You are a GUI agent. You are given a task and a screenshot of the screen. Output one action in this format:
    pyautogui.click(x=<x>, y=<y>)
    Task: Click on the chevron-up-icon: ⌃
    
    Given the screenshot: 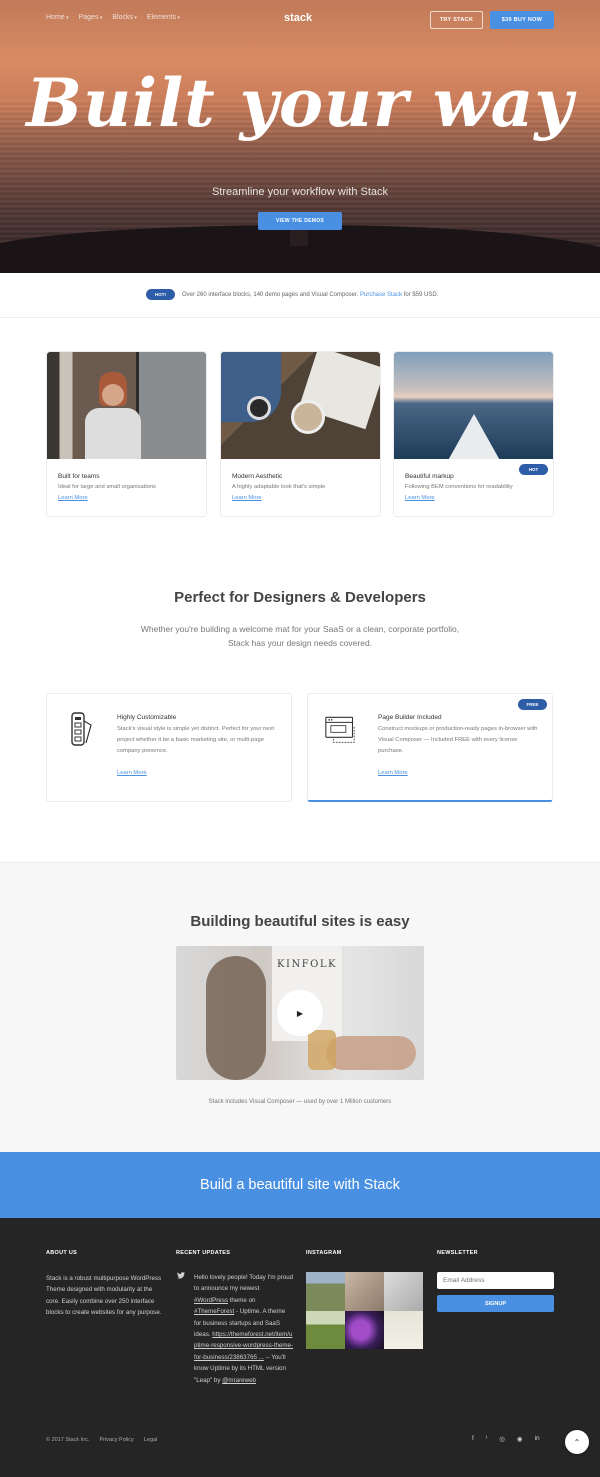 What is the action you would take?
    pyautogui.click(x=577, y=1442)
    